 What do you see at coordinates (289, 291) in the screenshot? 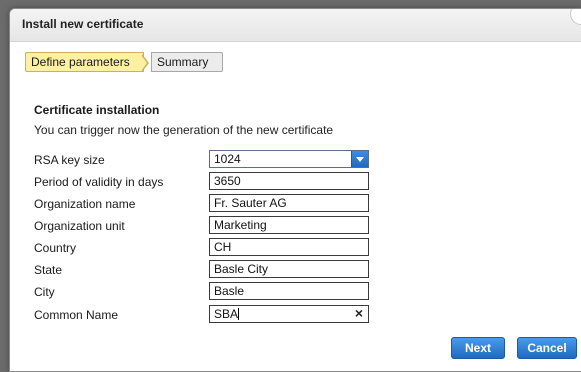
I see `city-input: Basle` at bounding box center [289, 291].